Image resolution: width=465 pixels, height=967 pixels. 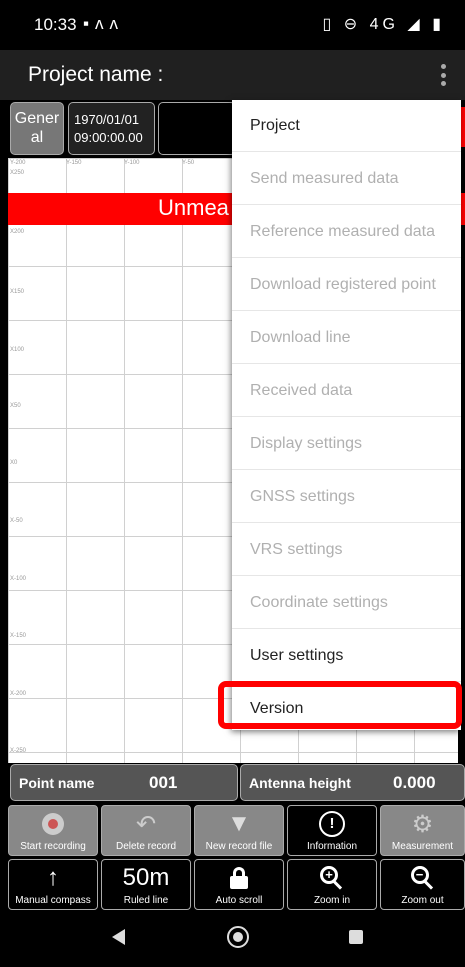 I want to click on menu-item-download-registered-point: Download registered point, so click(x=346, y=285).